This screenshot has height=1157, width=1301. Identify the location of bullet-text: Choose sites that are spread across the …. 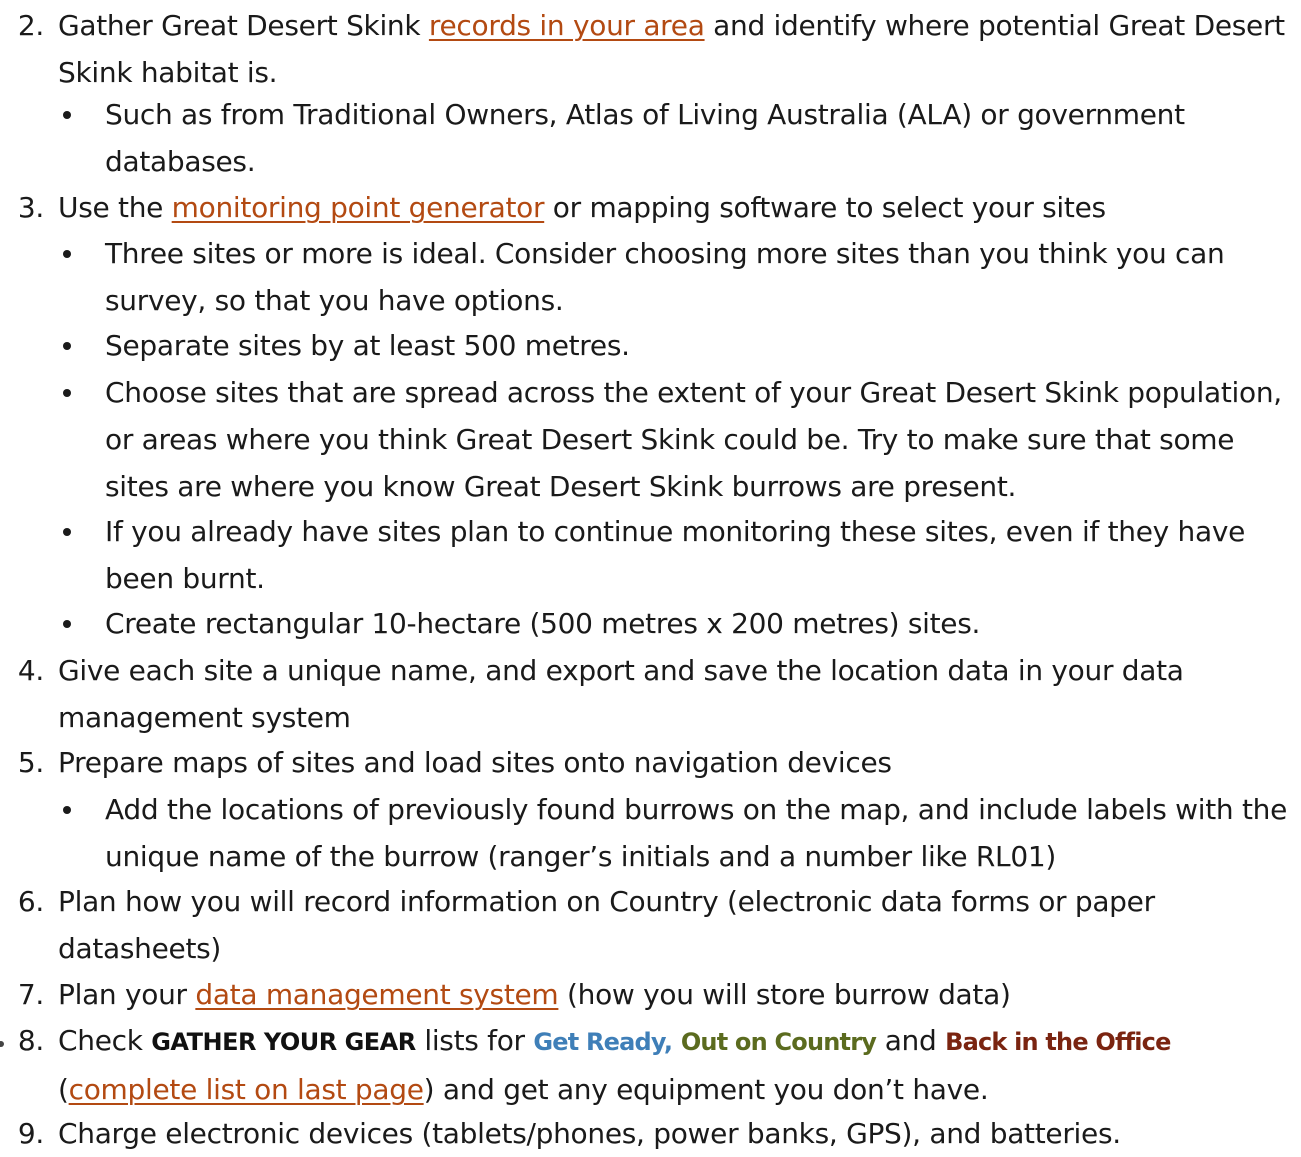
(693, 439).